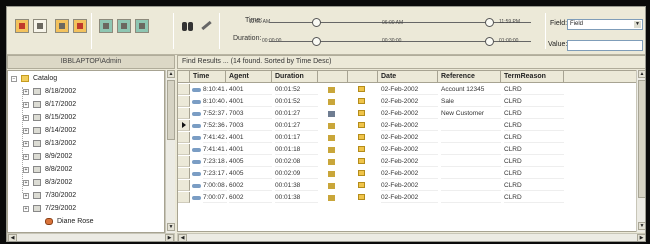 This screenshot has height=244, width=650. What do you see at coordinates (14, 79) in the screenshot?
I see `collapse-icon: −` at bounding box center [14, 79].